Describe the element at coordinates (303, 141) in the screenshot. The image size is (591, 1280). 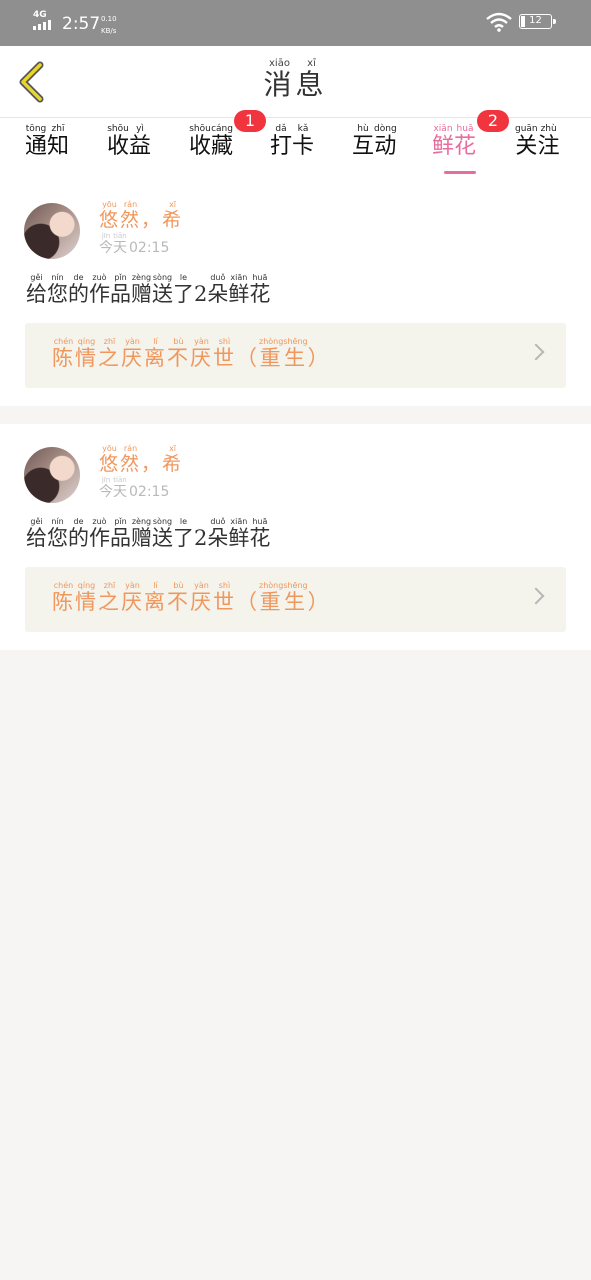
I see `ruby-char: 卡kǎ` at that location.